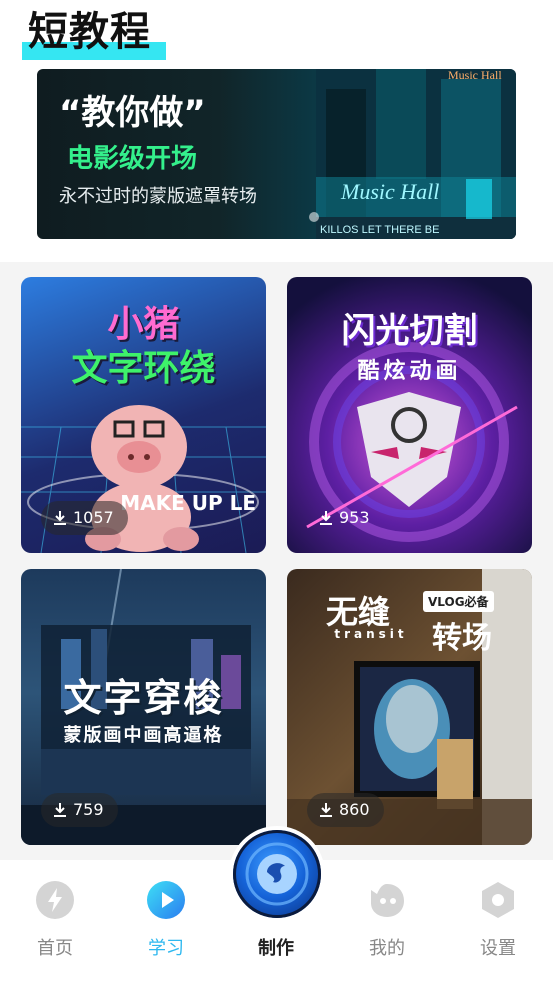  What do you see at coordinates (166, 948) in the screenshot?
I see `nav-label-learn: 学习` at bounding box center [166, 948].